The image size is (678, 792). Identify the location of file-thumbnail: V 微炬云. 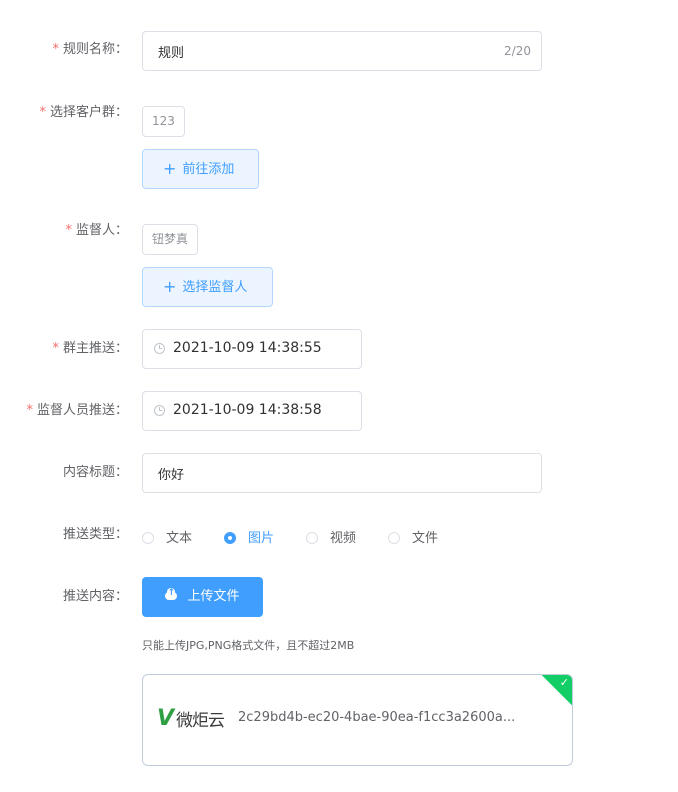
(191, 718).